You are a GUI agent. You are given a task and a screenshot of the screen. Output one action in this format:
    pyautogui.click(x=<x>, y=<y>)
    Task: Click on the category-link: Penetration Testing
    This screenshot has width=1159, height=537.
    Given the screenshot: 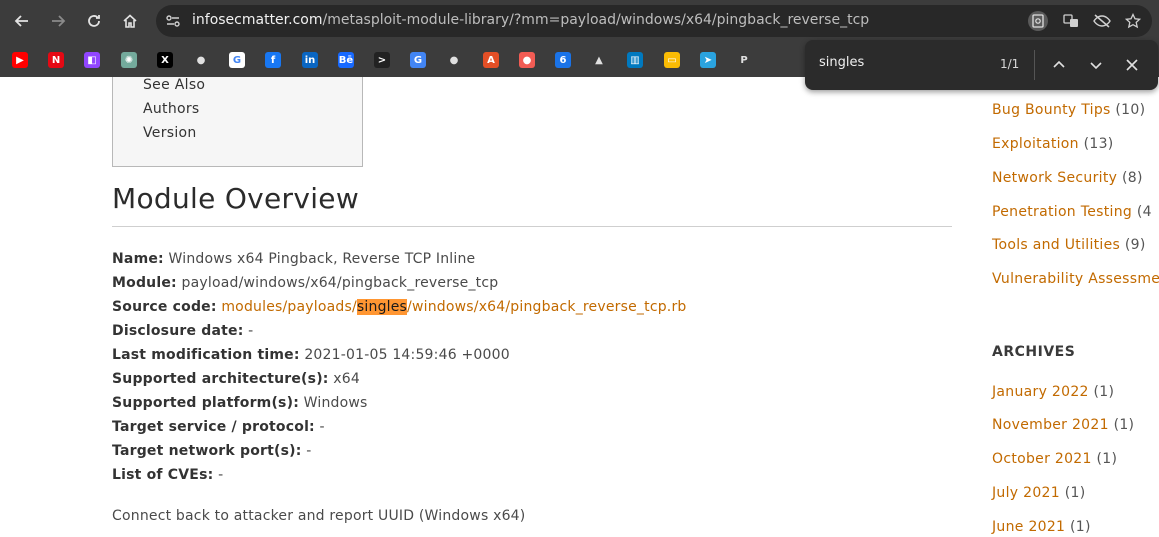 What is the action you would take?
    pyautogui.click(x=1062, y=212)
    